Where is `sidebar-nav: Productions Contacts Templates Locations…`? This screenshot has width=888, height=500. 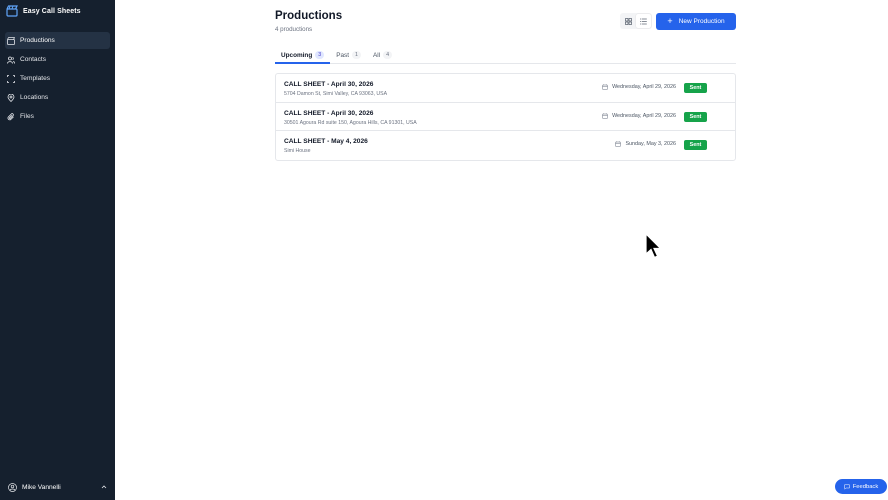 sidebar-nav: Productions Contacts Templates Locations… is located at coordinates (57, 78).